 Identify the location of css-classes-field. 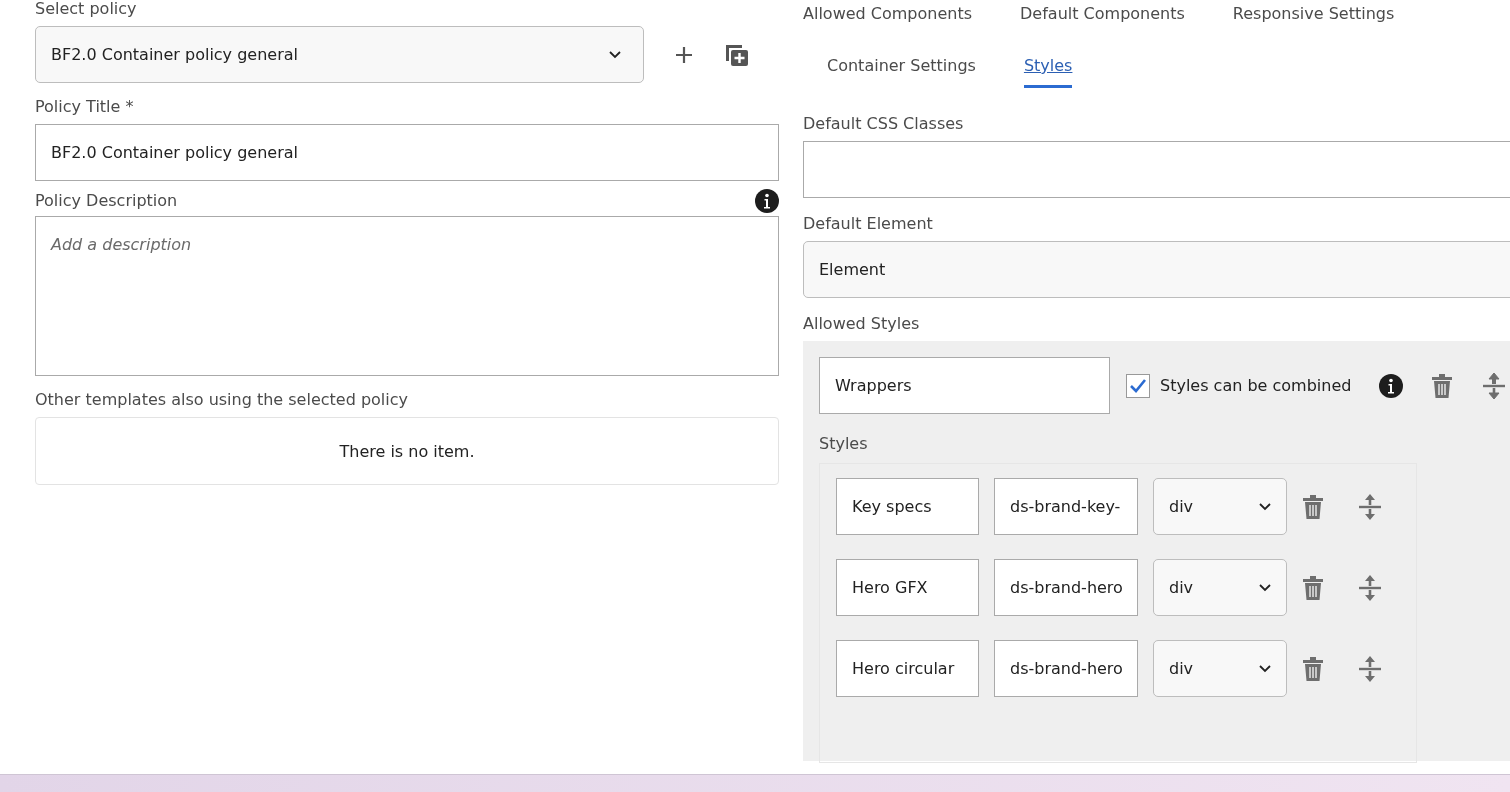
(1156, 169).